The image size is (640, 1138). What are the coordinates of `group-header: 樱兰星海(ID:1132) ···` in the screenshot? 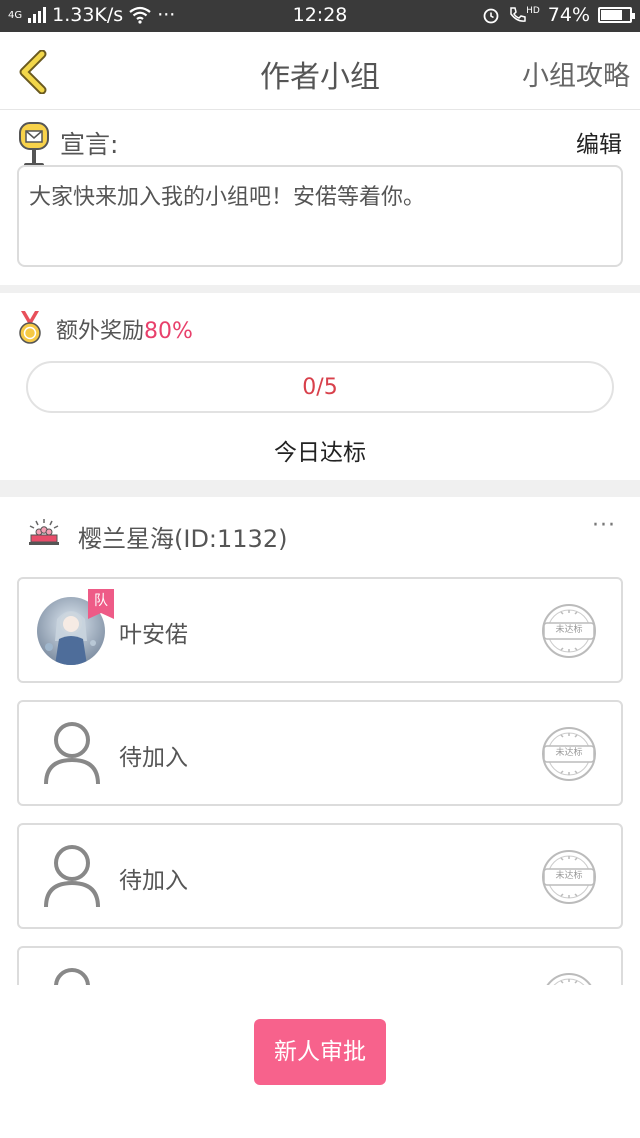 It's located at (320, 533).